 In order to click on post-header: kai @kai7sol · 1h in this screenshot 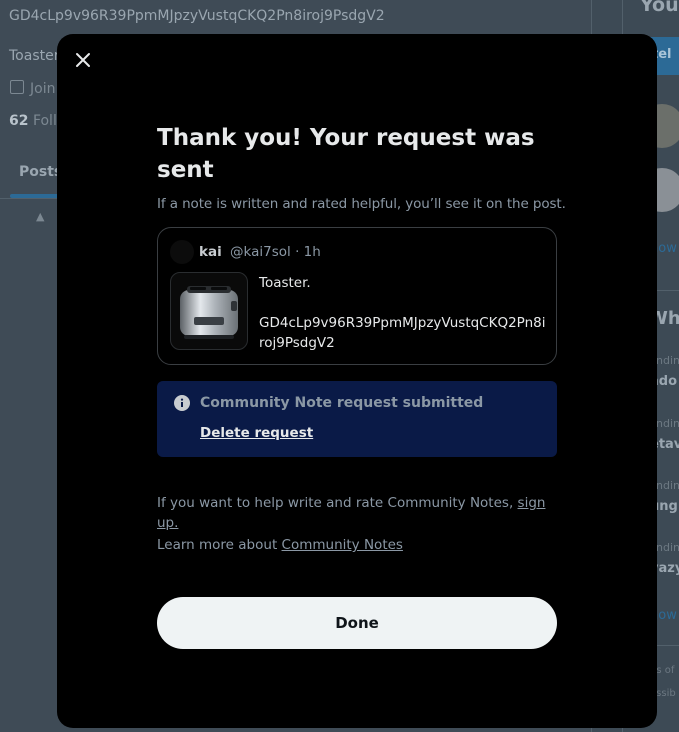, I will do `click(260, 252)`.